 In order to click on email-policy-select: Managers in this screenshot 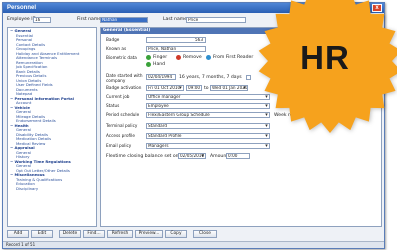, I will do `click(208, 146)`.